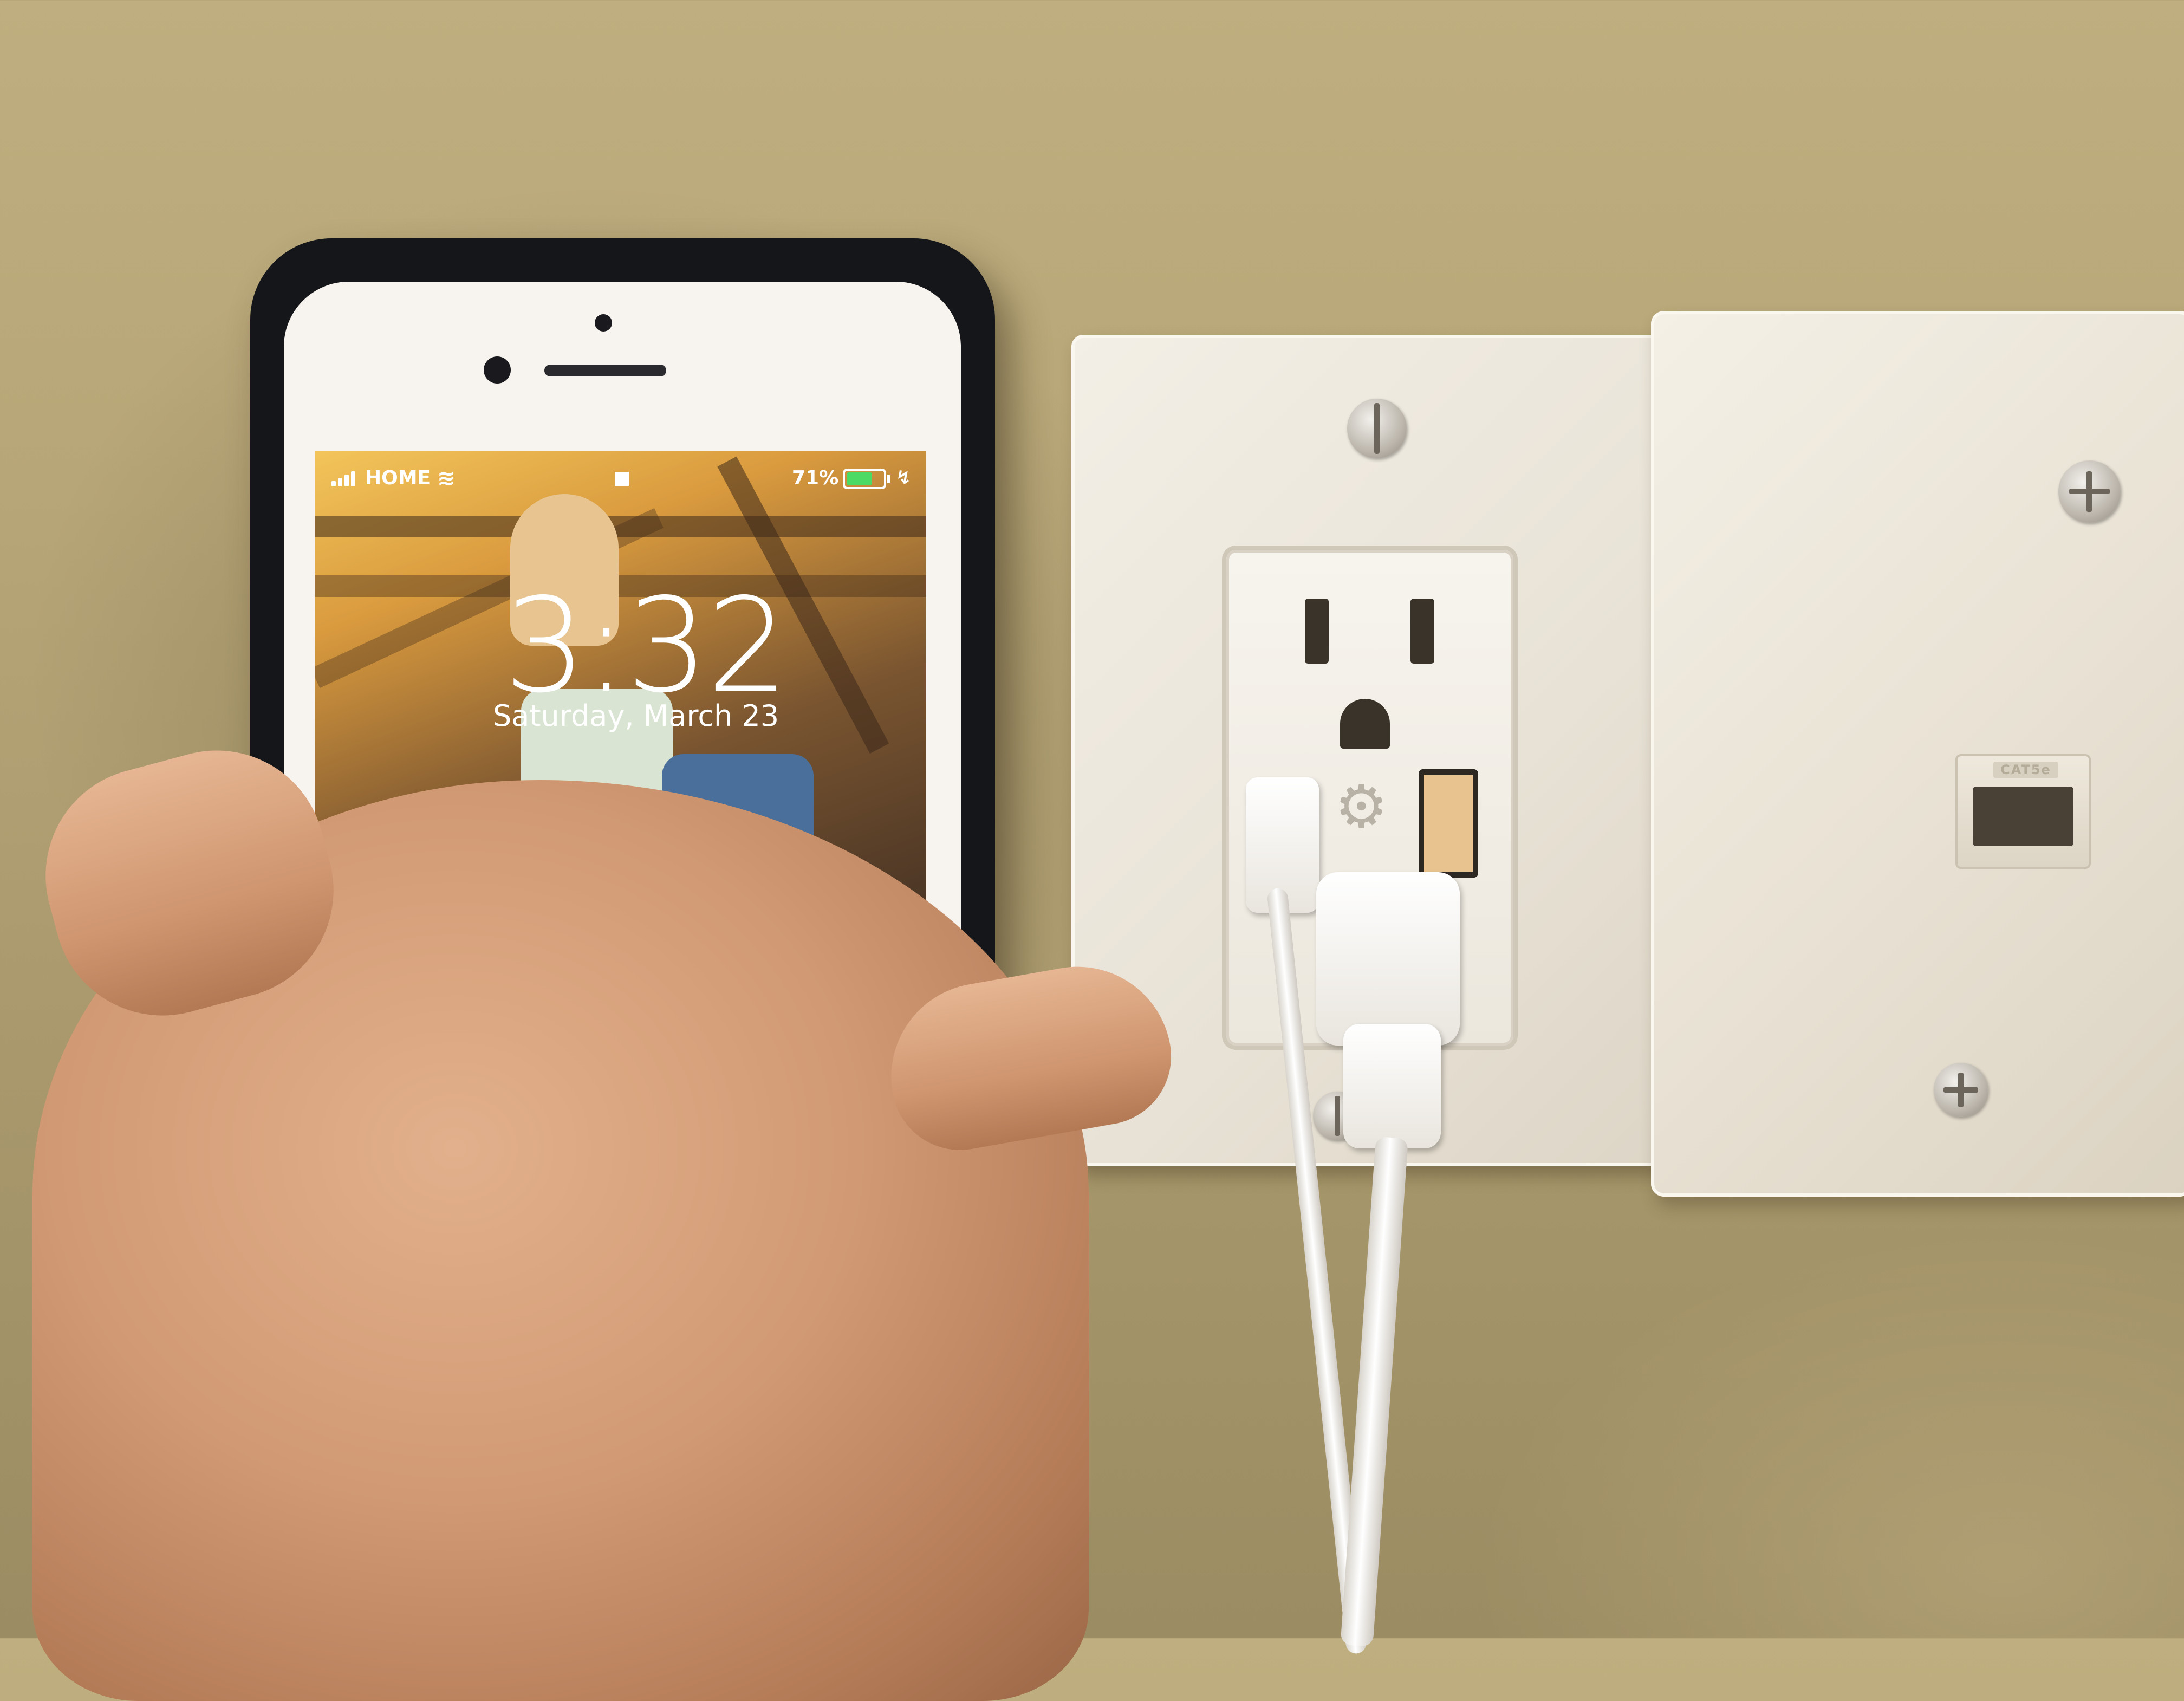 This screenshot has width=2184, height=1701. I want to click on plate-screw-top, so click(1377, 428).